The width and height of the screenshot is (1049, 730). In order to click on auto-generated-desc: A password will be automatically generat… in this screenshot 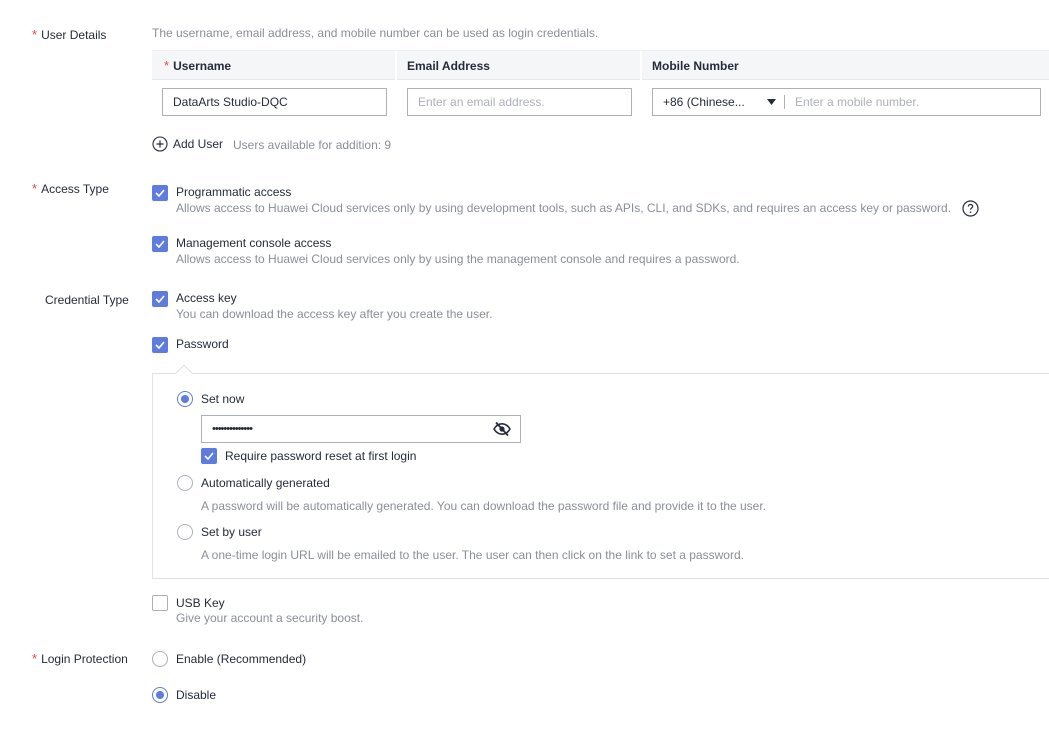, I will do `click(484, 506)`.